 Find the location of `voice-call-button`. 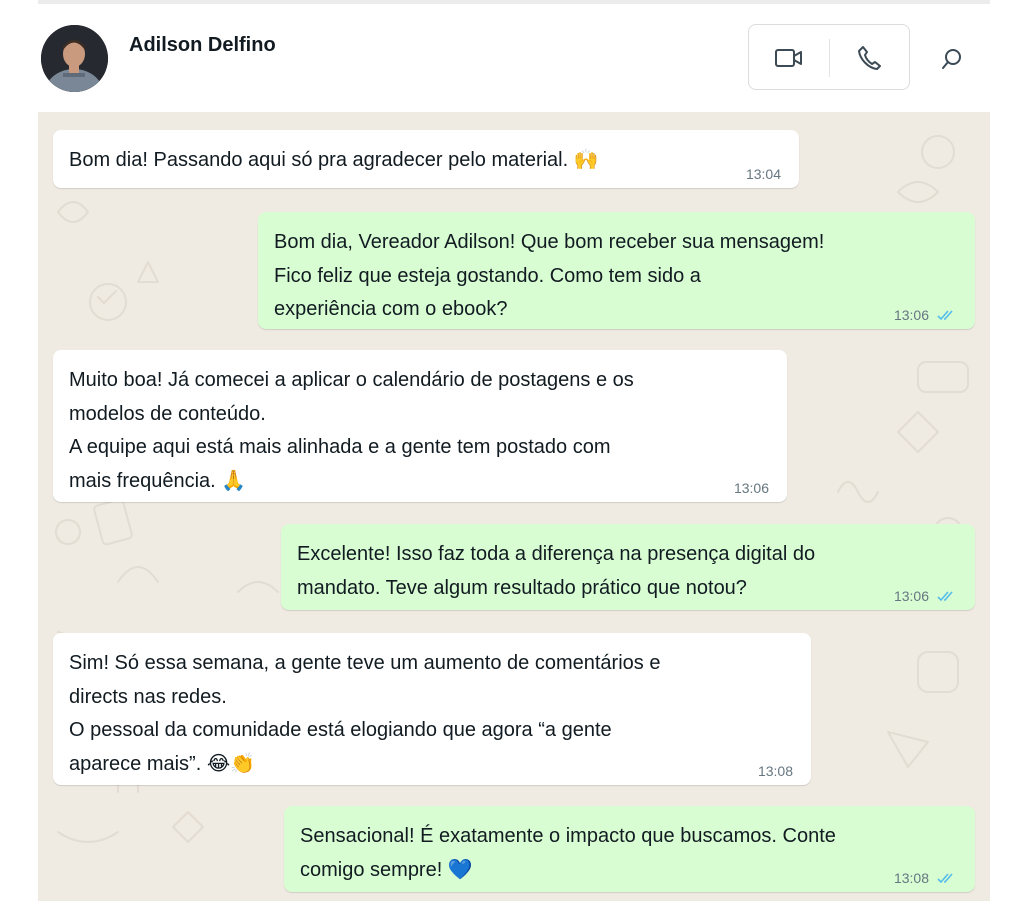

voice-call-button is located at coordinates (869, 58).